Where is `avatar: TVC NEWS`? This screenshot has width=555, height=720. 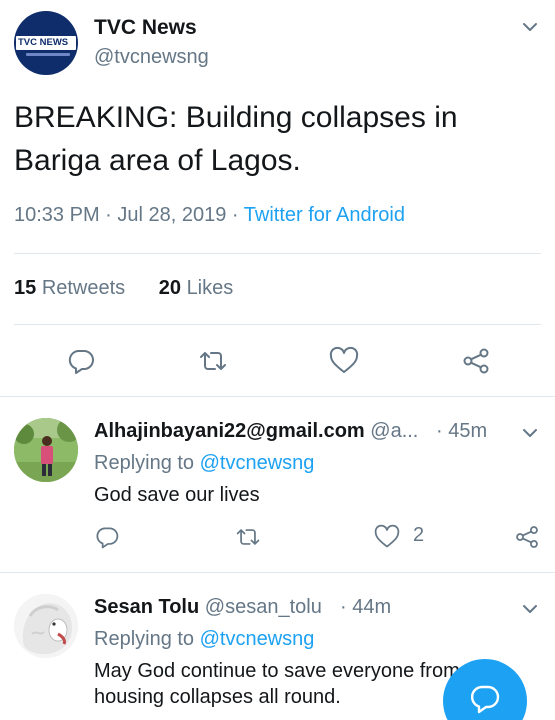 avatar: TVC NEWS is located at coordinates (46, 43).